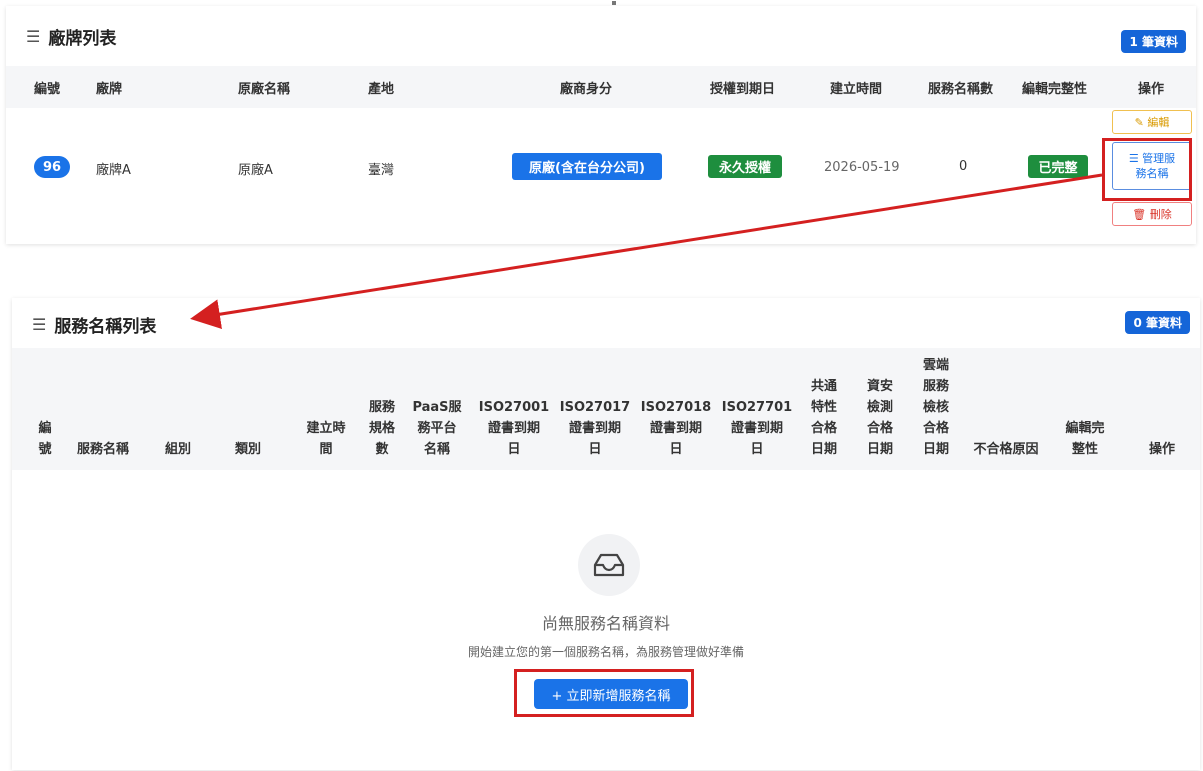  I want to click on brand-name-cell: 廠牌A, so click(113, 170).